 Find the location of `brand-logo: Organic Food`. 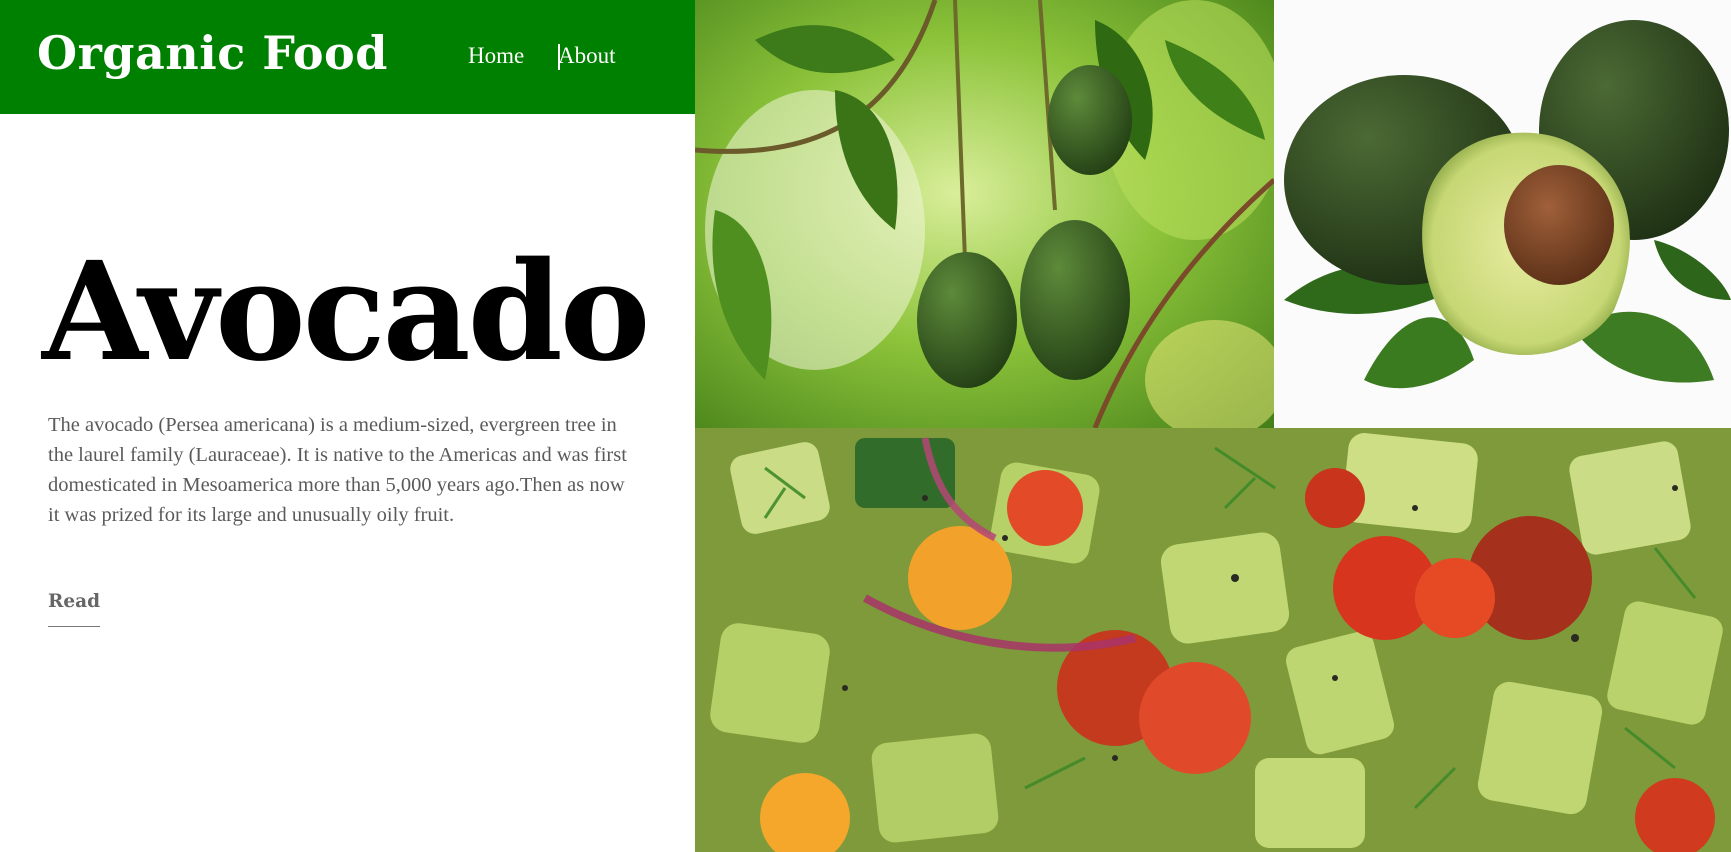

brand-logo: Organic Food is located at coordinates (212, 53).